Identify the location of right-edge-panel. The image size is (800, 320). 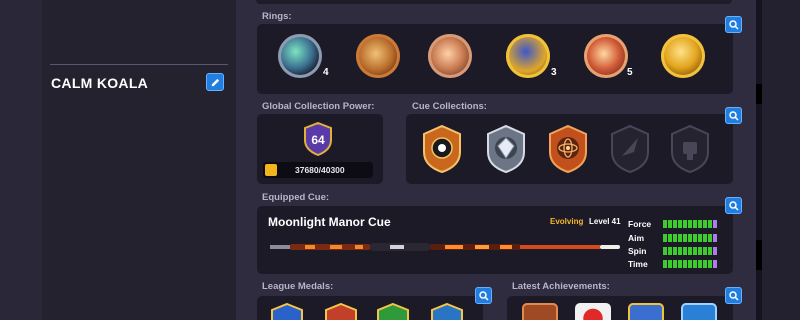
(778, 160).